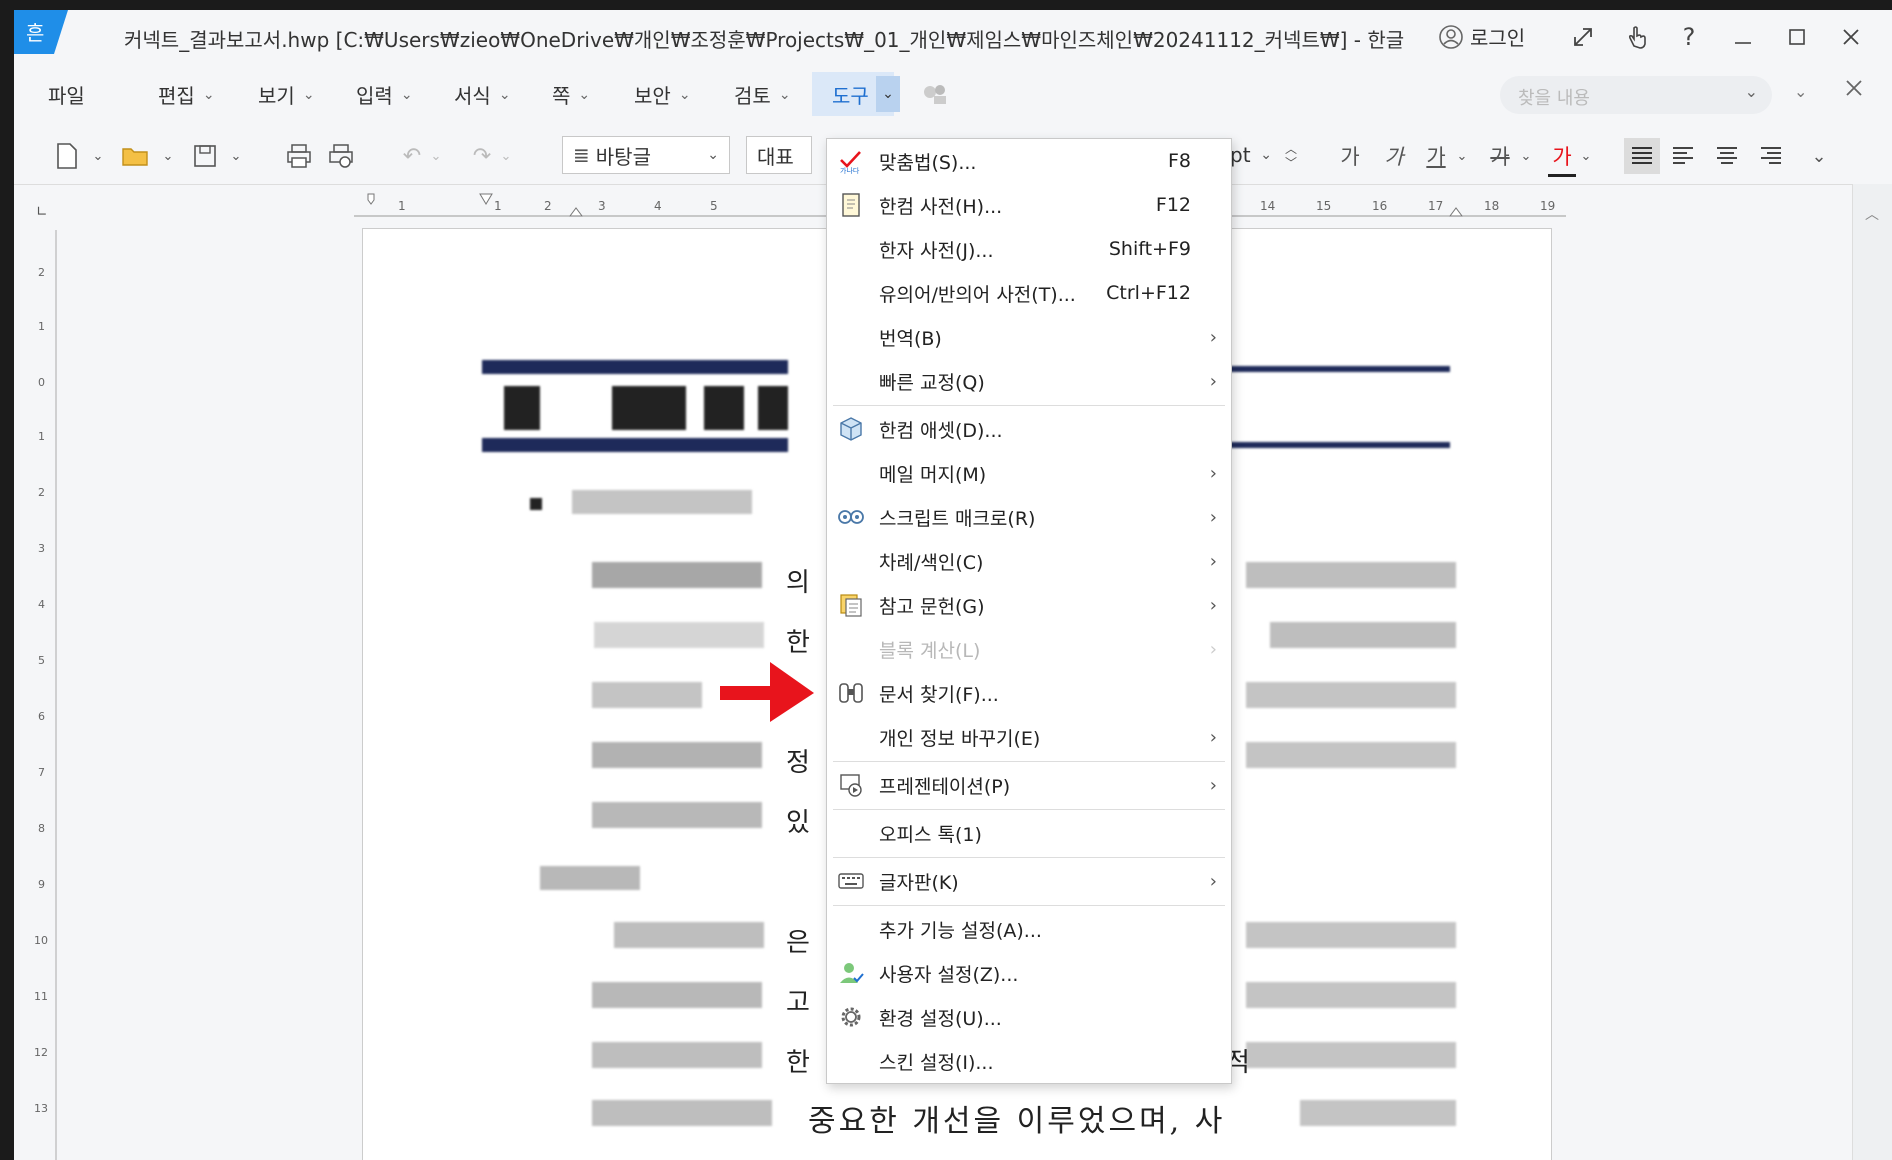 The width and height of the screenshot is (1892, 1160). I want to click on menu-security: 보안 ⌄, so click(662, 94).